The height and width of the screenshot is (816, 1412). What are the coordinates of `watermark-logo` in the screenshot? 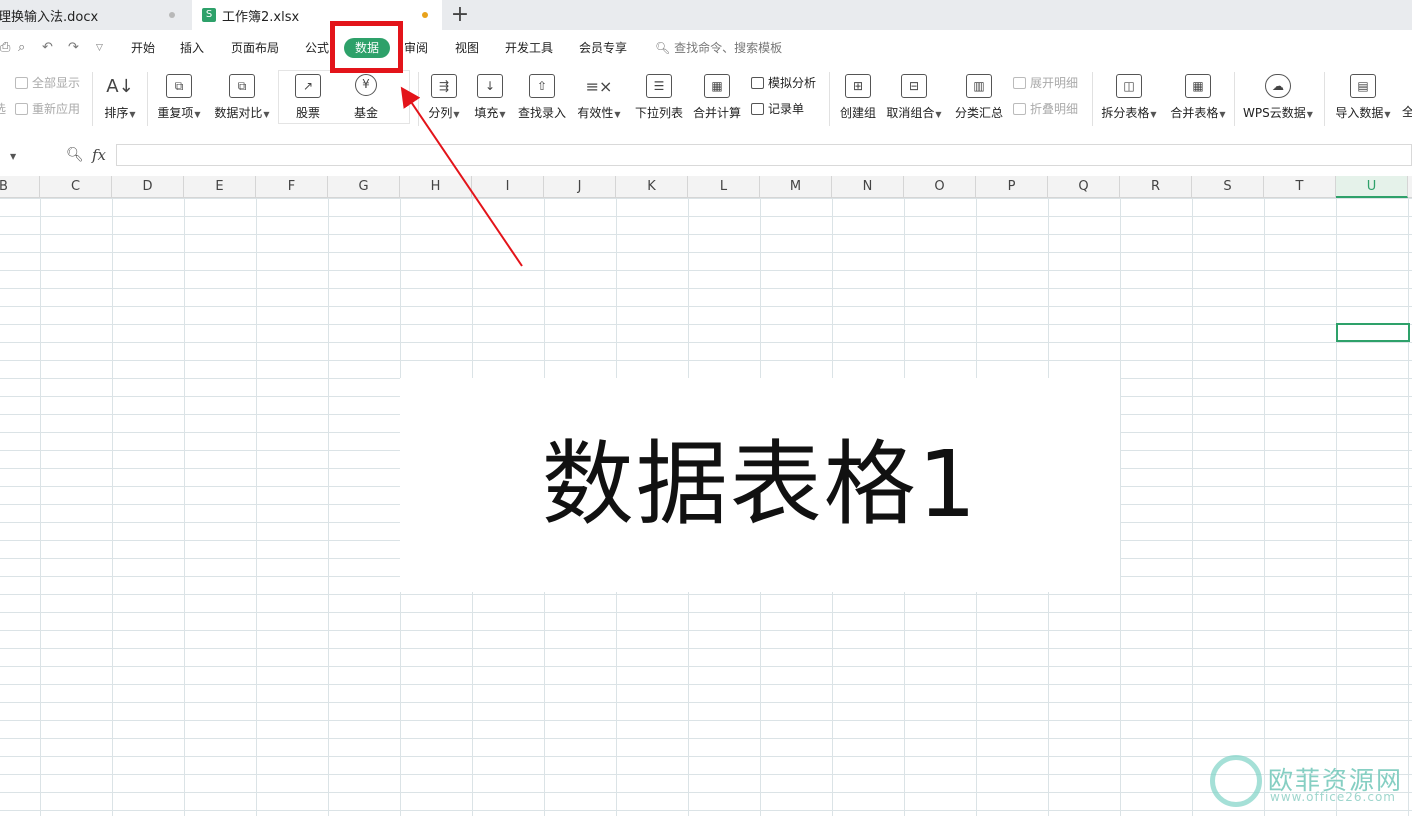 It's located at (1236, 781).